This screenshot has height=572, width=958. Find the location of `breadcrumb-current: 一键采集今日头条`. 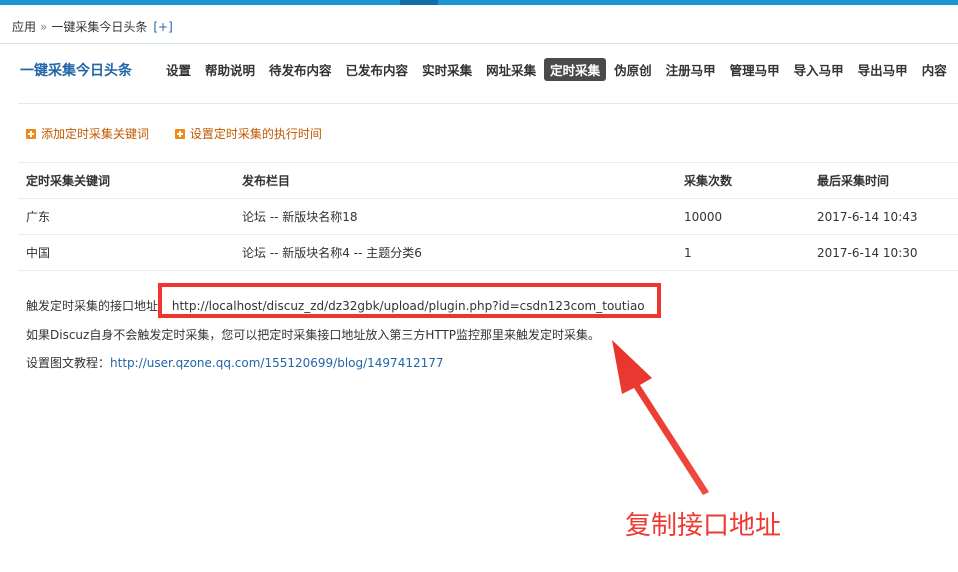

breadcrumb-current: 一键采集今日头条 is located at coordinates (99, 27).